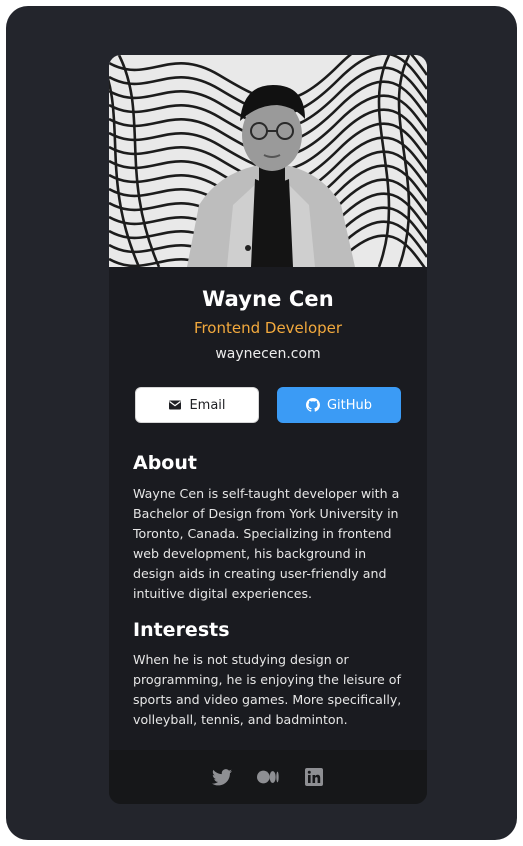 The width and height of the screenshot is (523, 846). I want to click on interests-heading: Interests, so click(181, 630).